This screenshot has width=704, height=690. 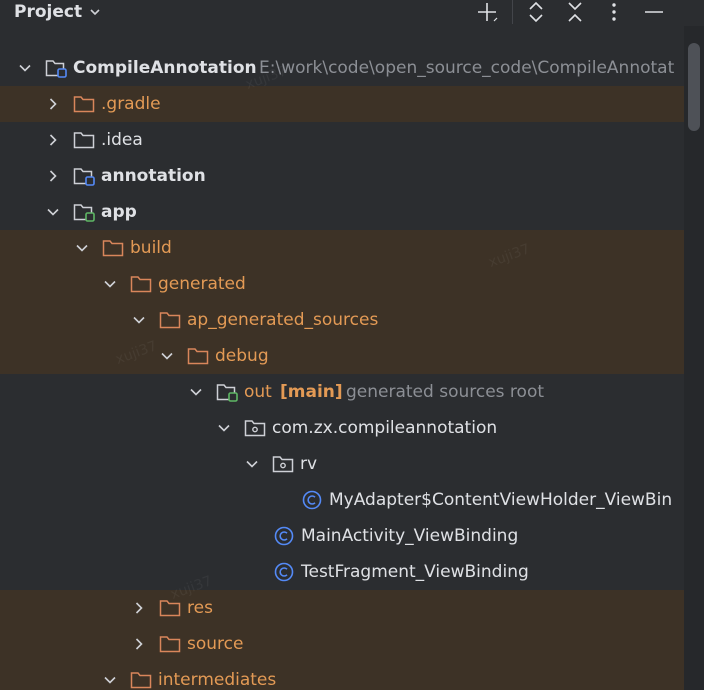 I want to click on tree-node-label: com.zx.compileannotation, so click(x=385, y=428).